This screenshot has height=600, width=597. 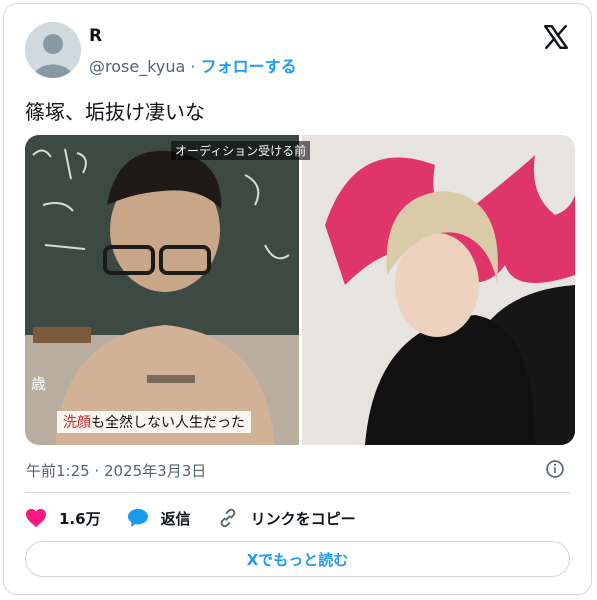 What do you see at coordinates (36, 518) in the screenshot?
I see `heart-icon` at bounding box center [36, 518].